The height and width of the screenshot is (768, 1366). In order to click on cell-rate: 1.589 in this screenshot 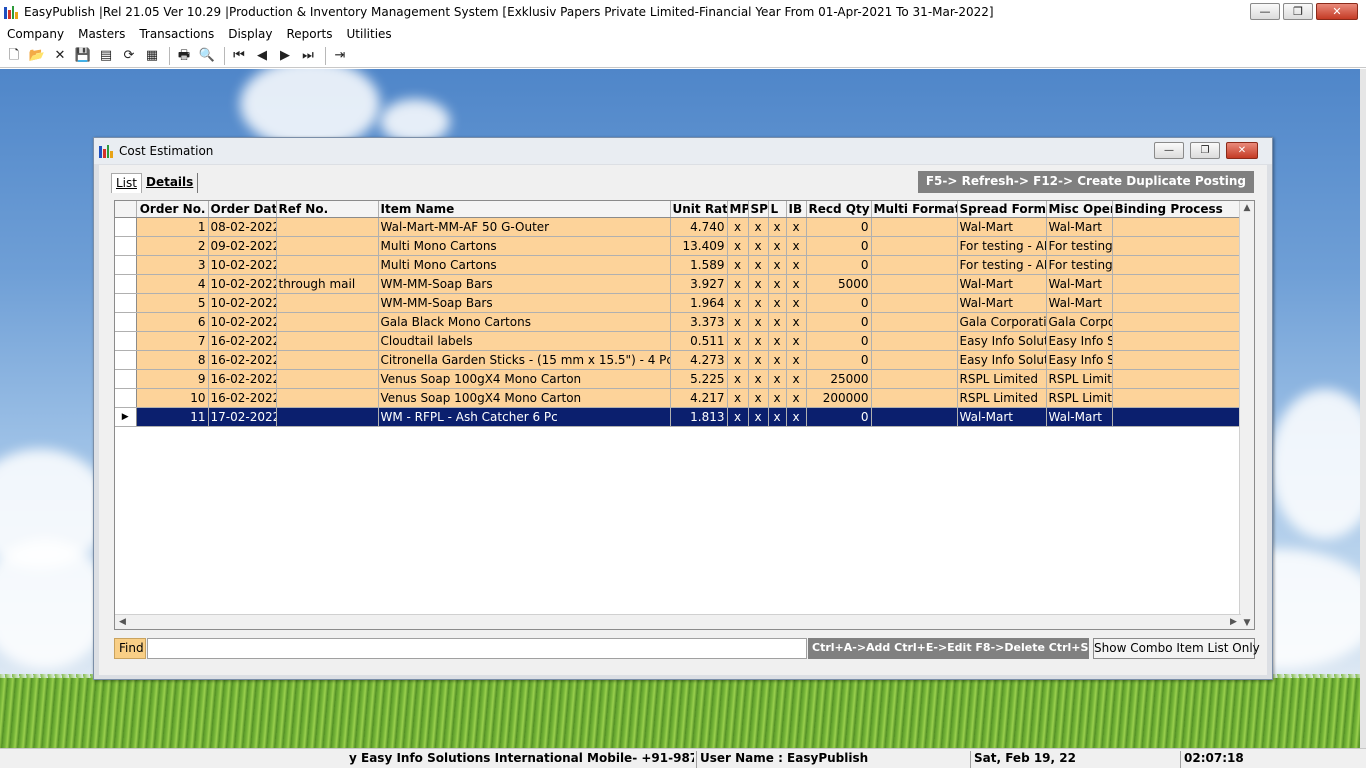, I will do `click(699, 265)`.